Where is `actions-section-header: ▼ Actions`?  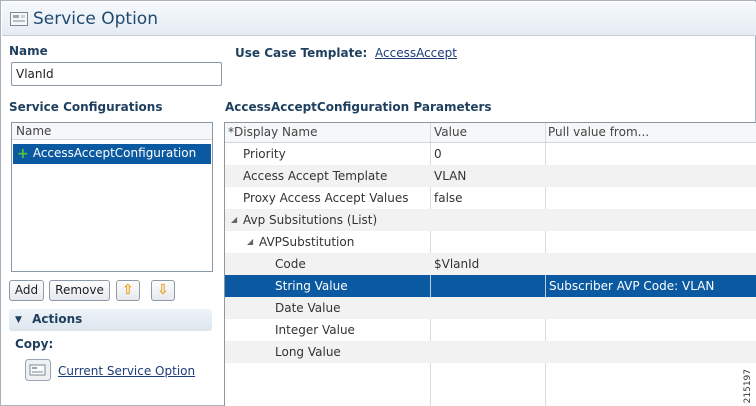
actions-section-header: ▼ Actions is located at coordinates (110, 320).